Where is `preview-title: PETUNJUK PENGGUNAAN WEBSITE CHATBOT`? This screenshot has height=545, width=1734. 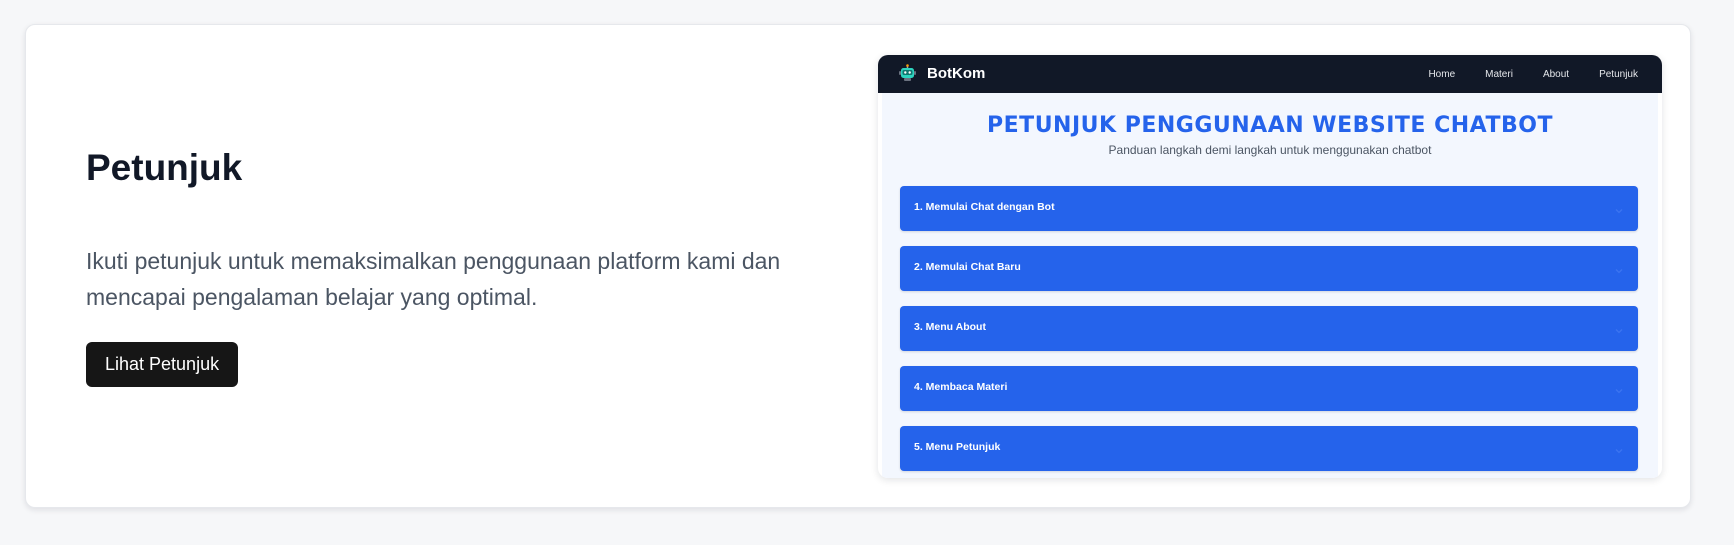
preview-title: PETUNJUK PENGGUNAAN WEBSITE CHATBOT is located at coordinates (1270, 125).